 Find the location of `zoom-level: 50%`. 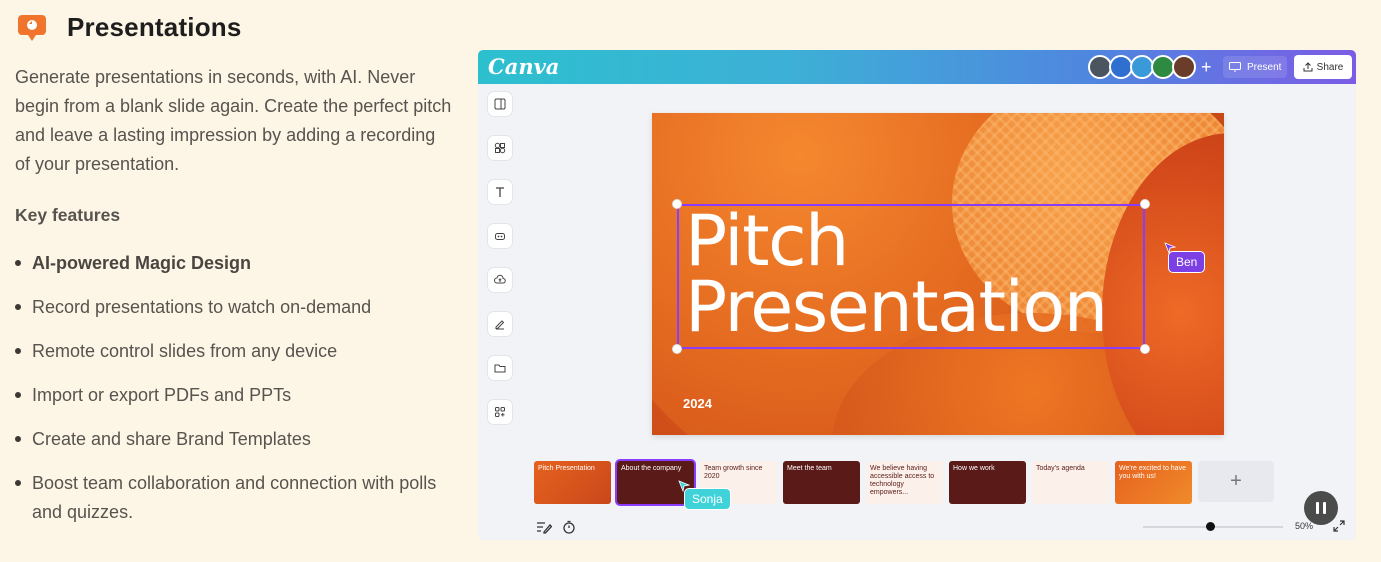

zoom-level: 50% is located at coordinates (1304, 526).